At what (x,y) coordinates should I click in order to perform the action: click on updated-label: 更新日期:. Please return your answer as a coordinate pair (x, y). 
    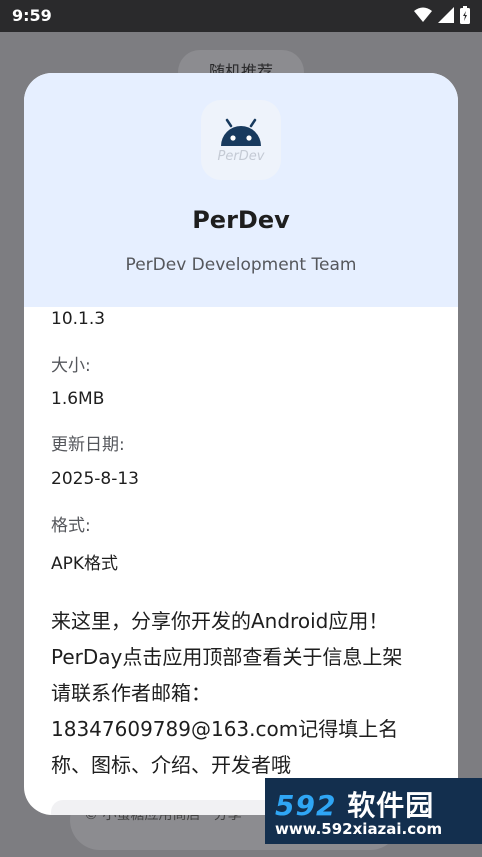
    Looking at the image, I should click on (88, 445).